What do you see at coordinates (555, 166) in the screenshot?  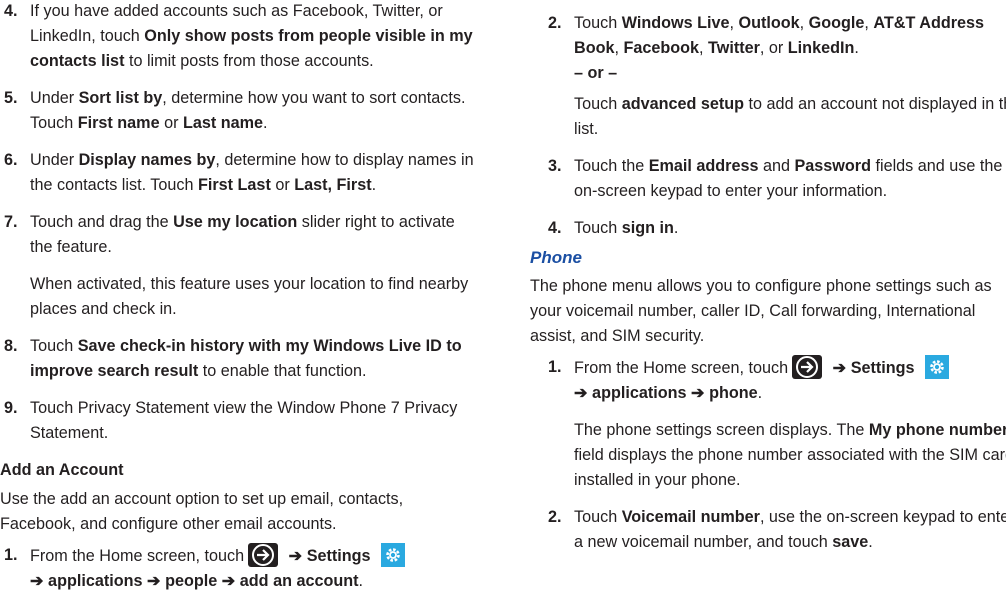 I see `step-number: 3.` at bounding box center [555, 166].